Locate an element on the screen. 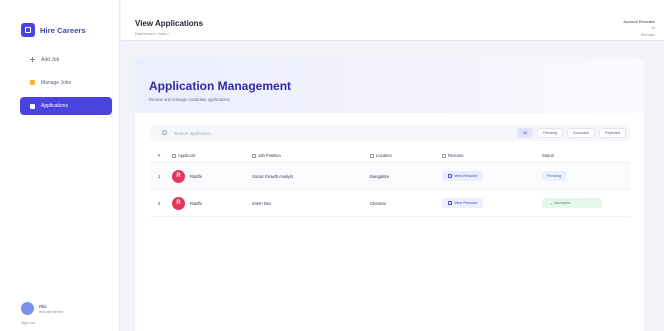 This screenshot has height=331, width=664. status-filters: All Pending Accepted Rejected is located at coordinates (571, 133).